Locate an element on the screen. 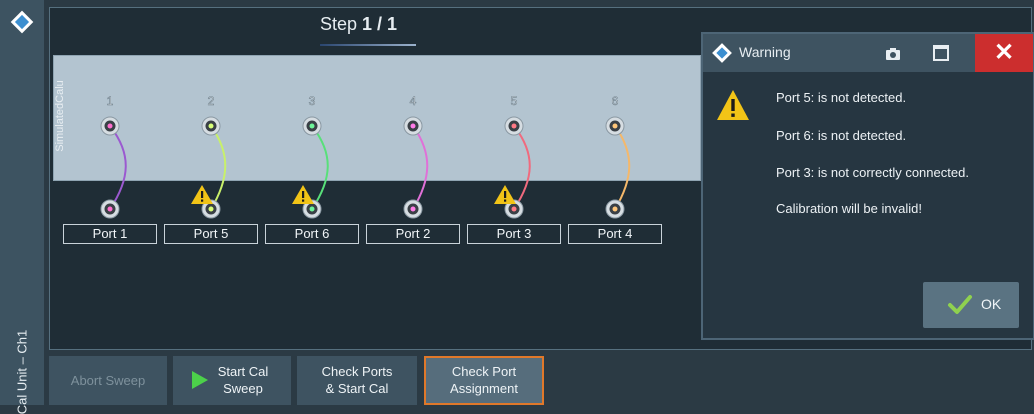 Image resolution: width=1034 pixels, height=414 pixels. close-icon: ✕ is located at coordinates (1004, 52).